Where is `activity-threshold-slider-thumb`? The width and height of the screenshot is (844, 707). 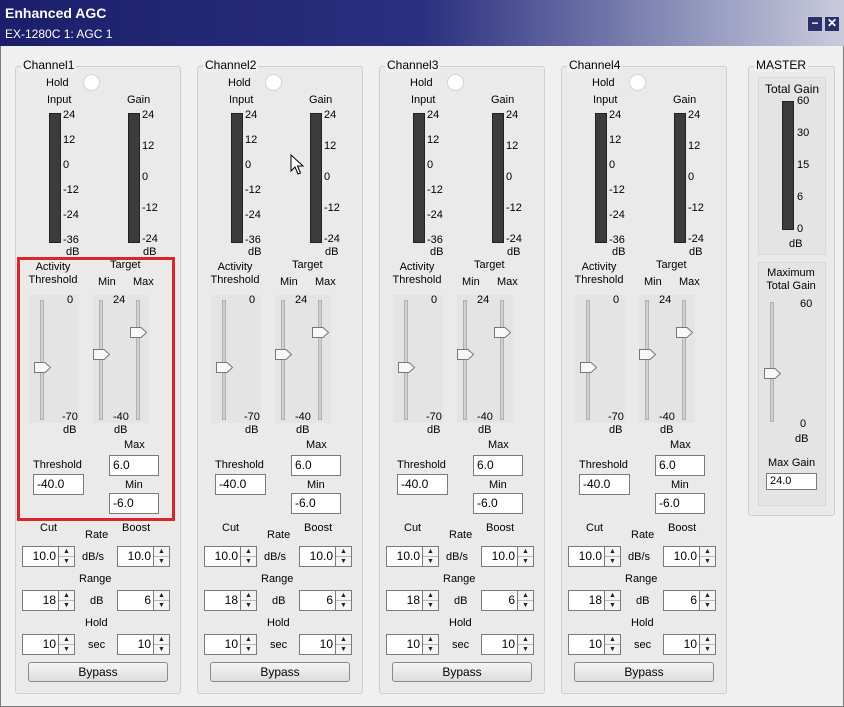
activity-threshold-slider-thumb is located at coordinates (406, 367).